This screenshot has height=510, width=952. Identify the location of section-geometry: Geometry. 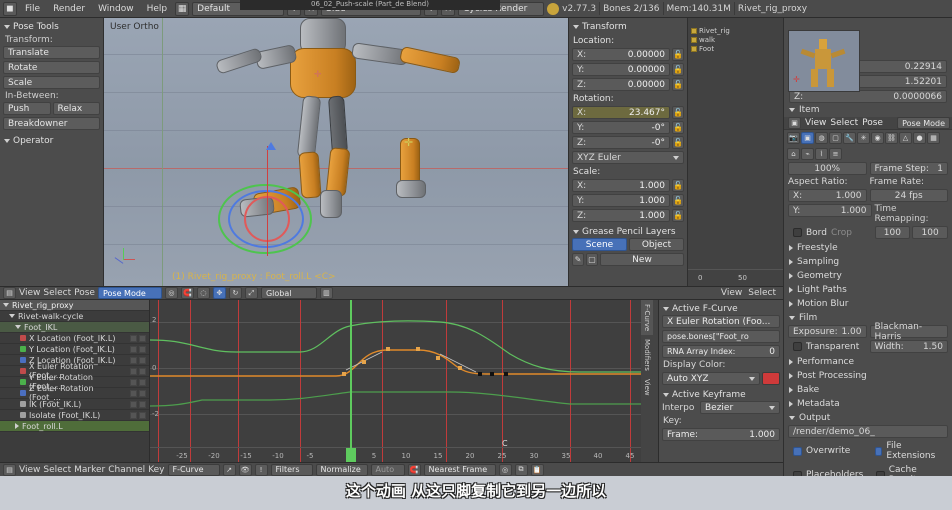
(868, 276).